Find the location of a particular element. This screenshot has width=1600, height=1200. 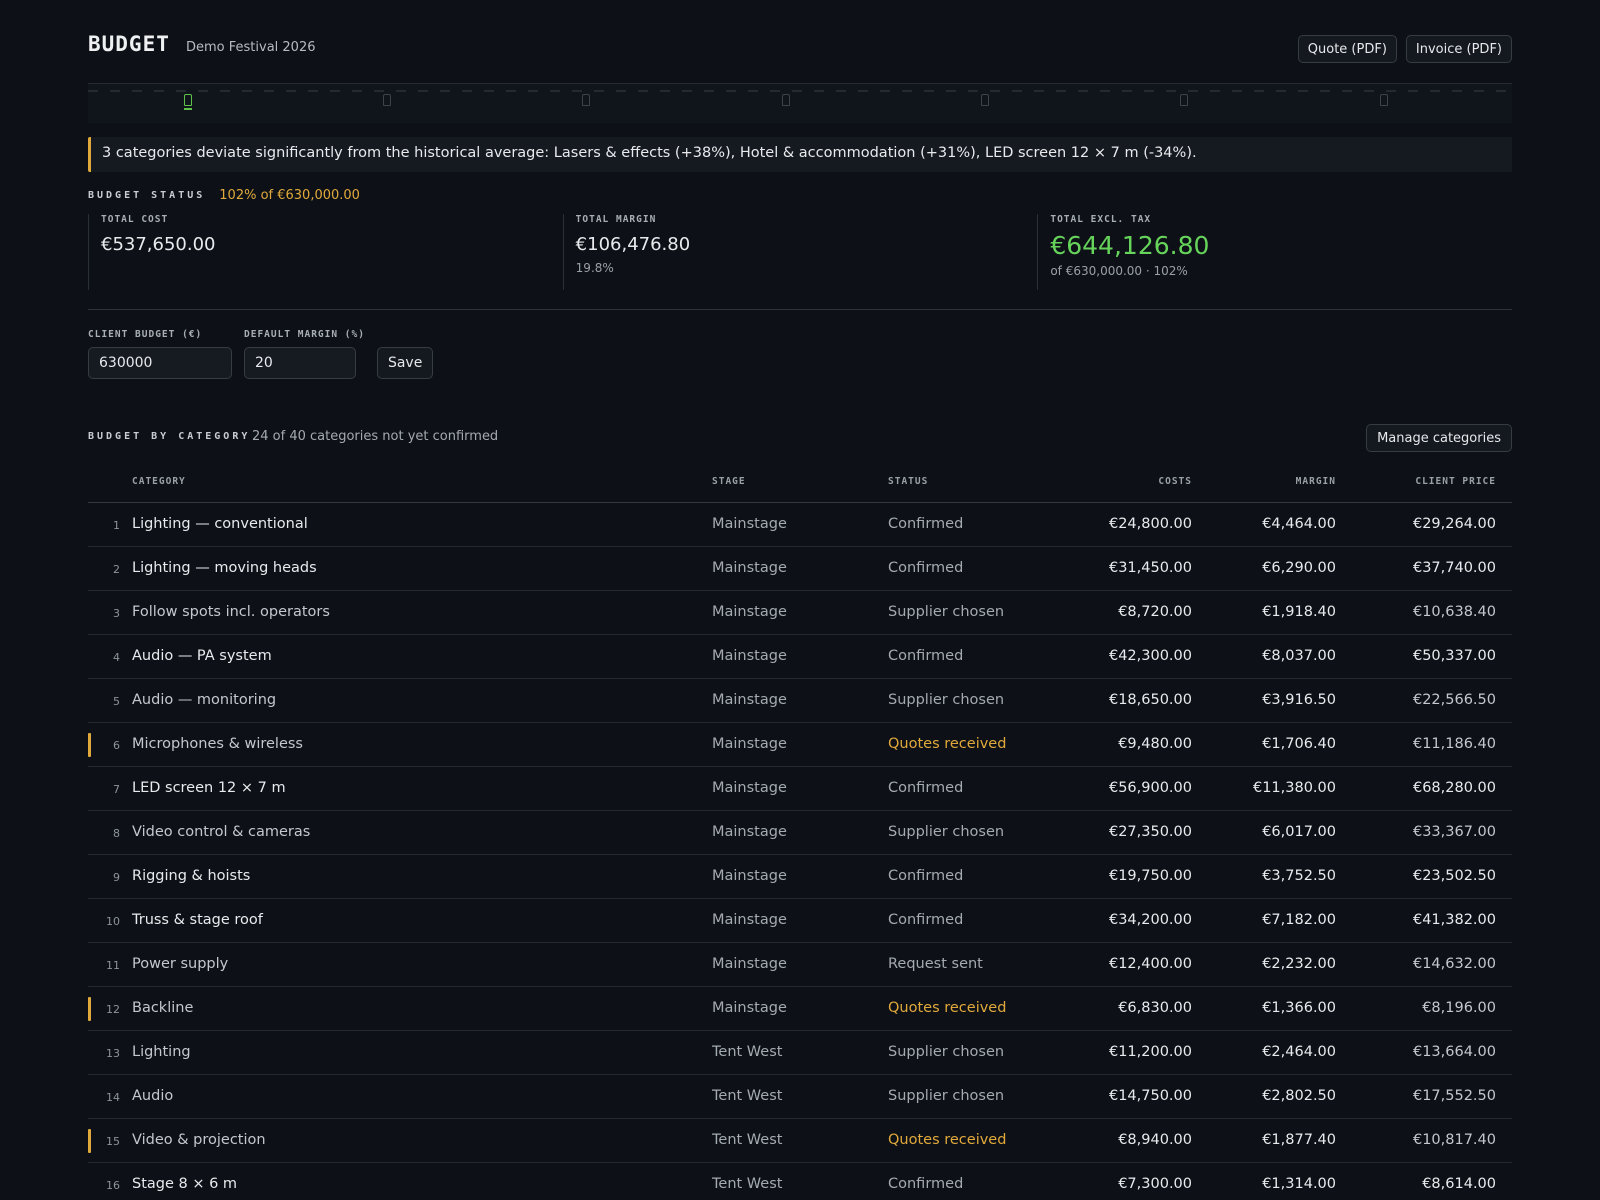

row-number: 12 is located at coordinates (113, 1009).